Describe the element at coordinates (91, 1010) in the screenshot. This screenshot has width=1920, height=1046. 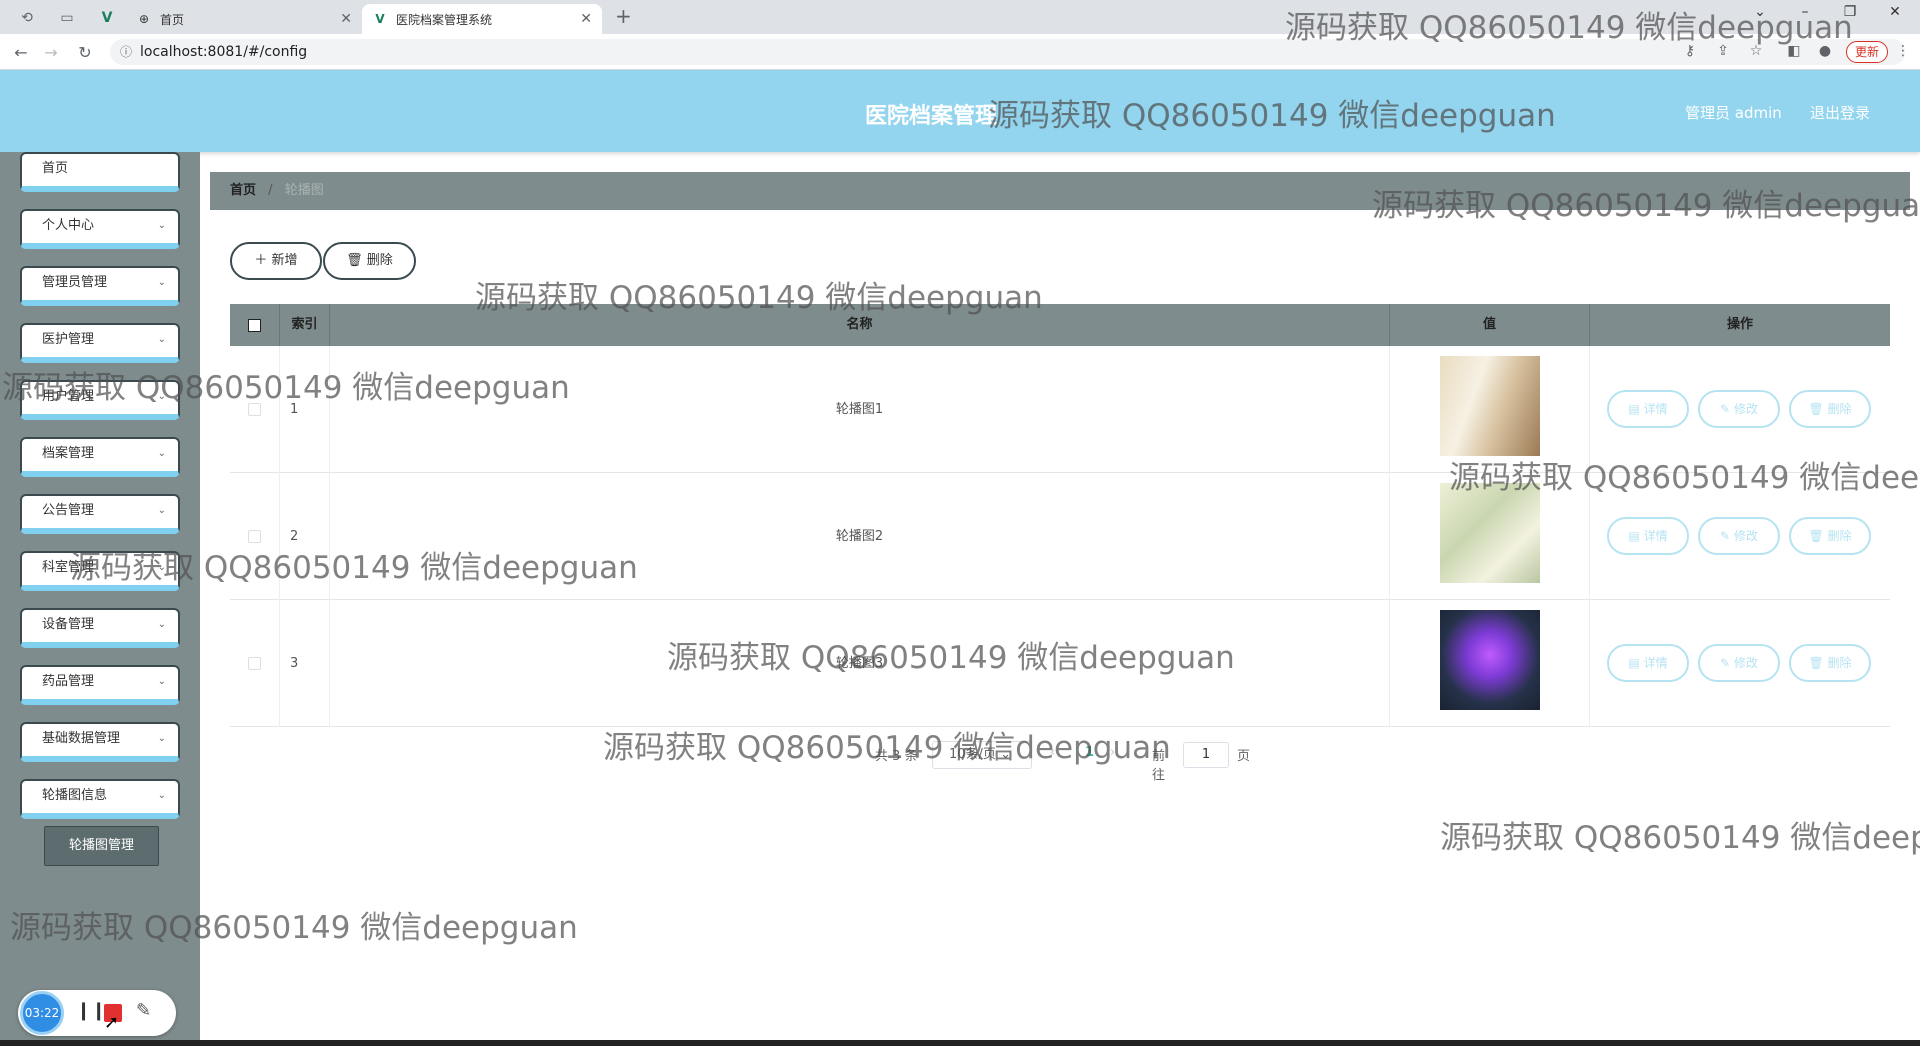
I see `pause-icon: ❙❙` at that location.